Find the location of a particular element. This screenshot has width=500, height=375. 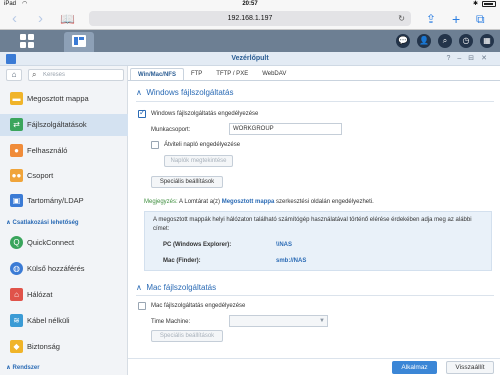

wifi-icon: ≋ is located at coordinates (16, 320).